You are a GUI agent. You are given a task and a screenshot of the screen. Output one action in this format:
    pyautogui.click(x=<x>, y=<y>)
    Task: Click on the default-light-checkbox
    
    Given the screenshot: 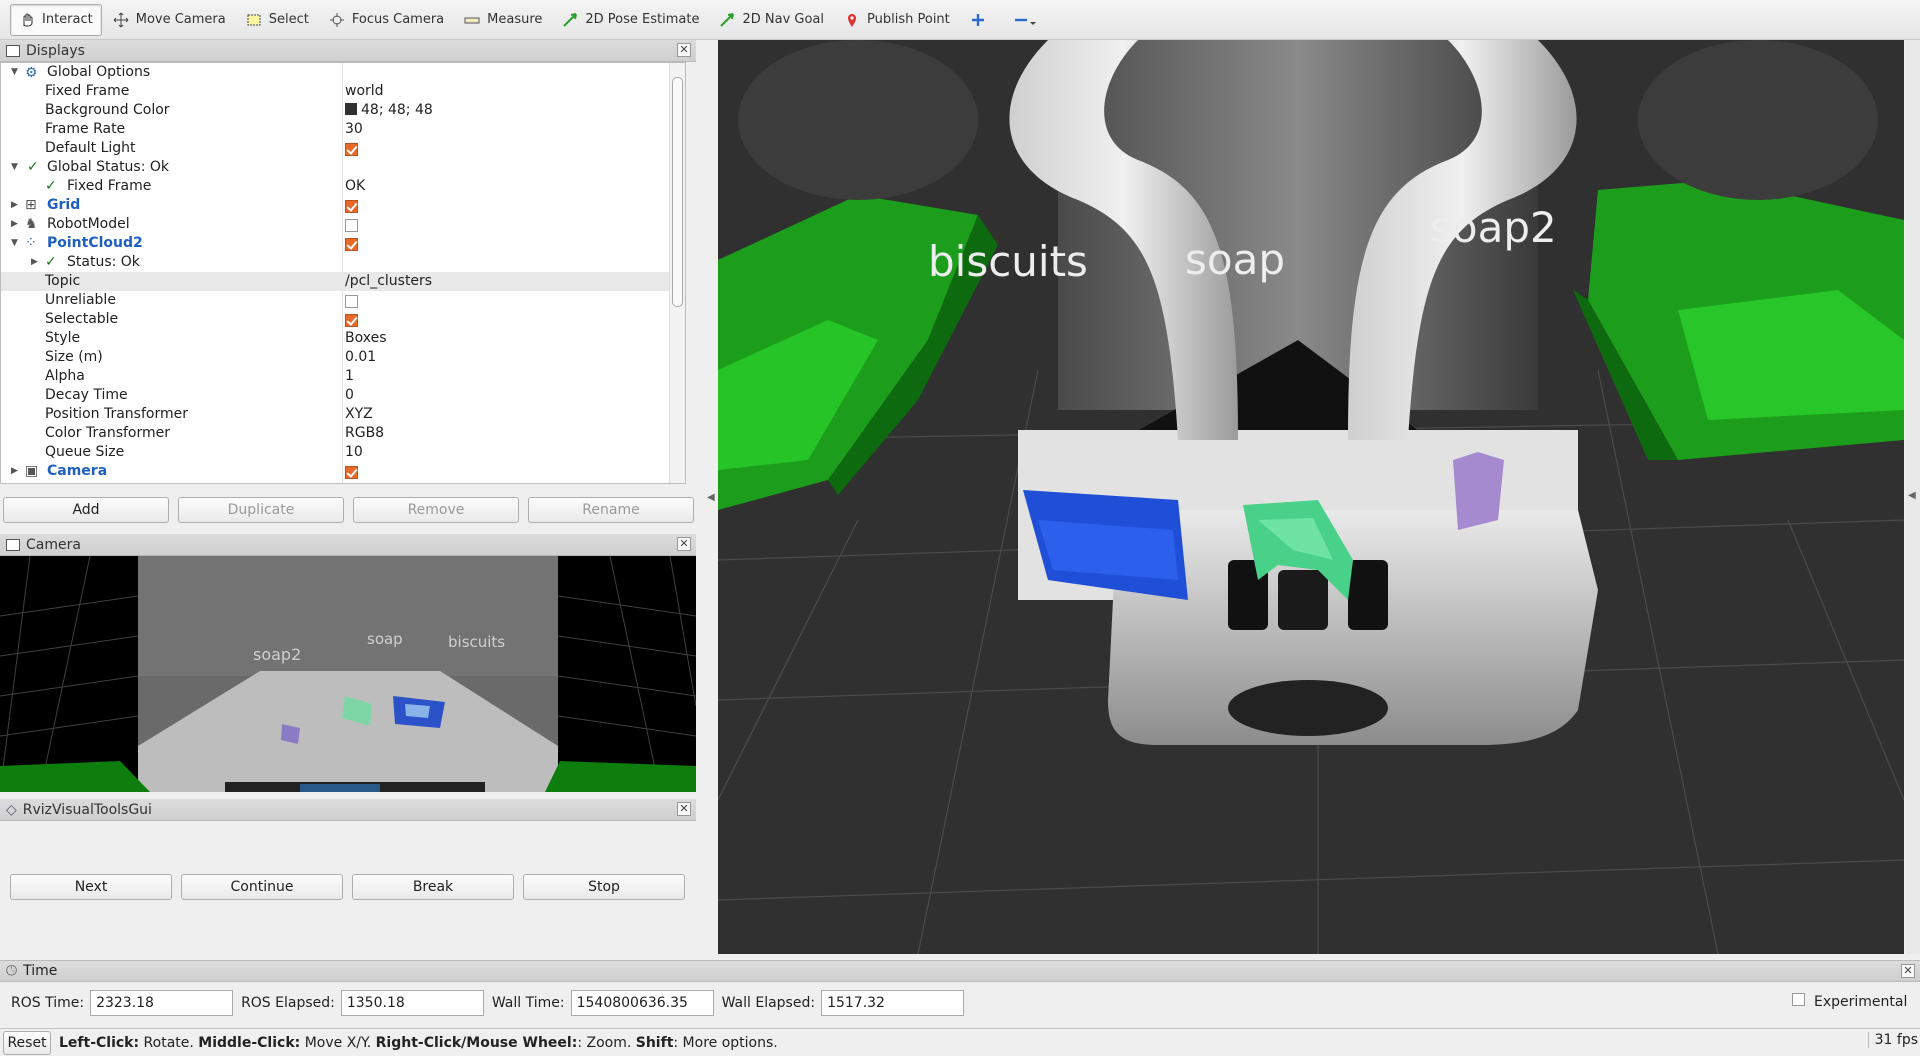 What is the action you would take?
    pyautogui.click(x=351, y=149)
    